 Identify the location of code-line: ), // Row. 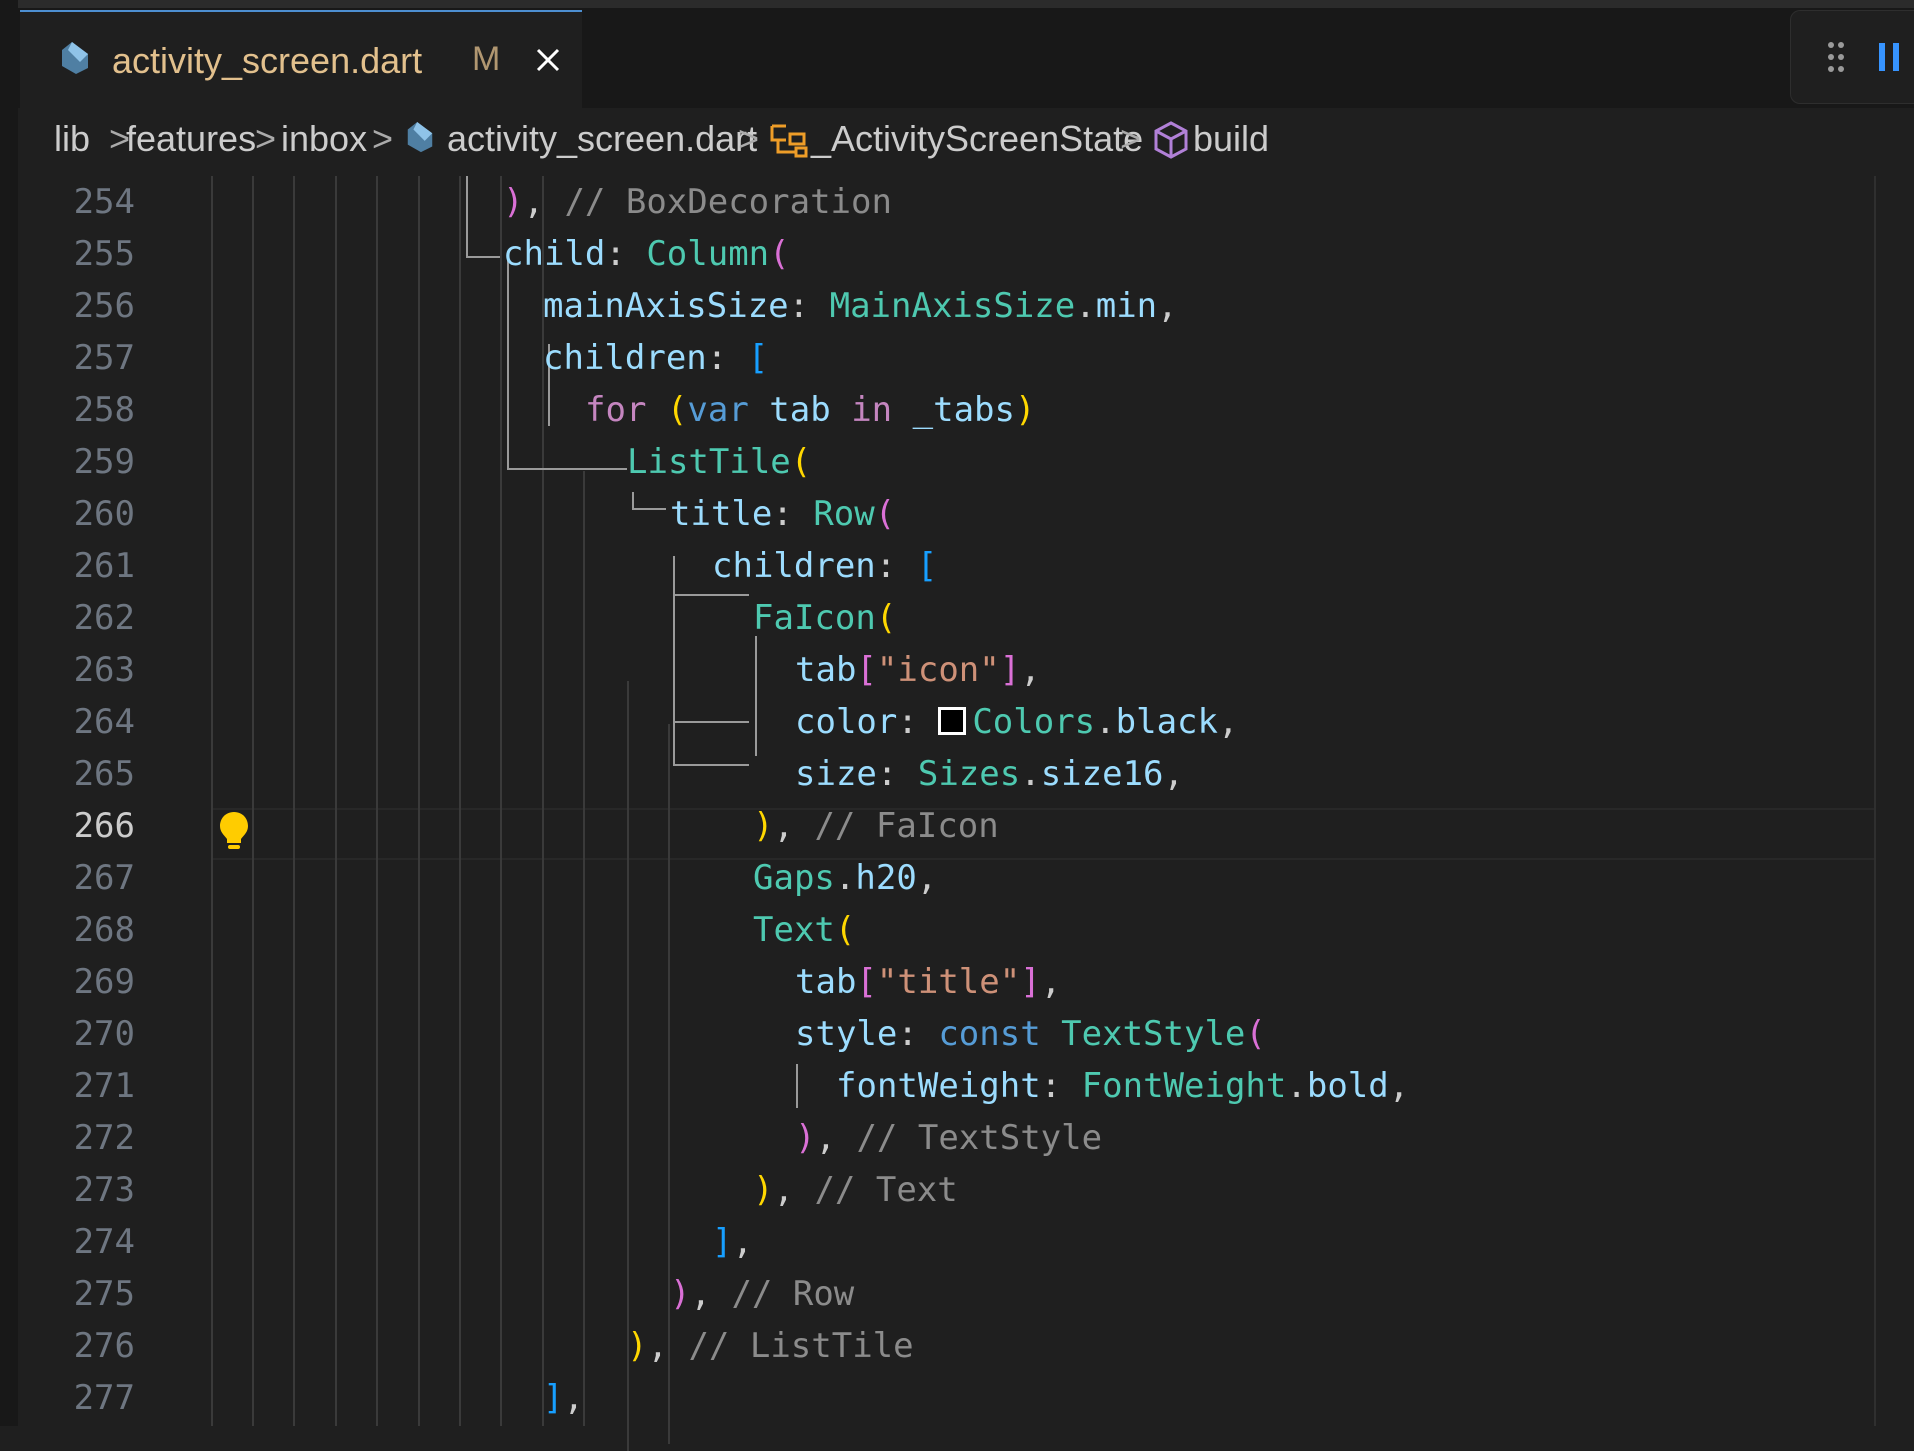
(762, 1294).